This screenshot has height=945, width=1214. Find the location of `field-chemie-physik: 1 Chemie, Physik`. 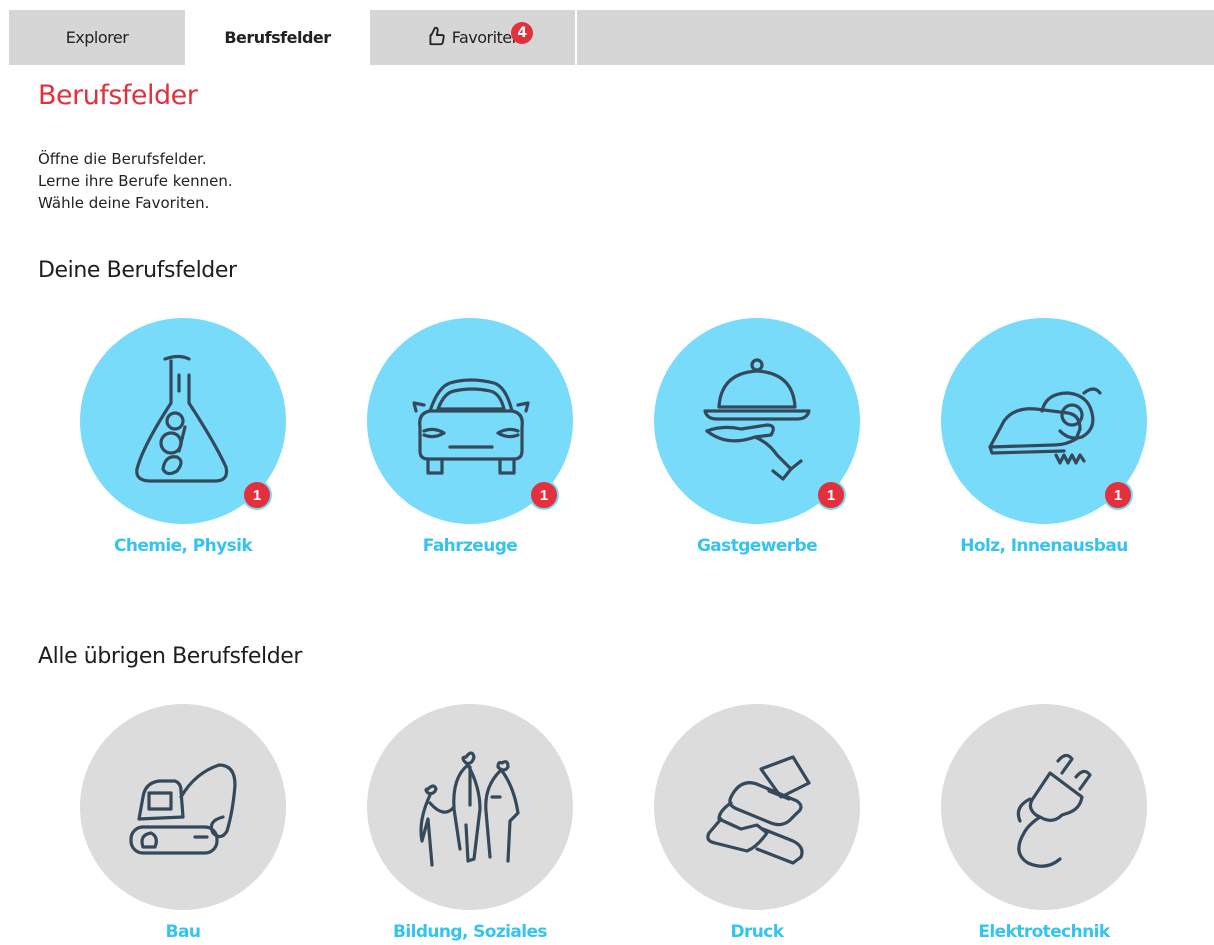

field-chemie-physik: 1 Chemie, Physik is located at coordinates (183, 437).